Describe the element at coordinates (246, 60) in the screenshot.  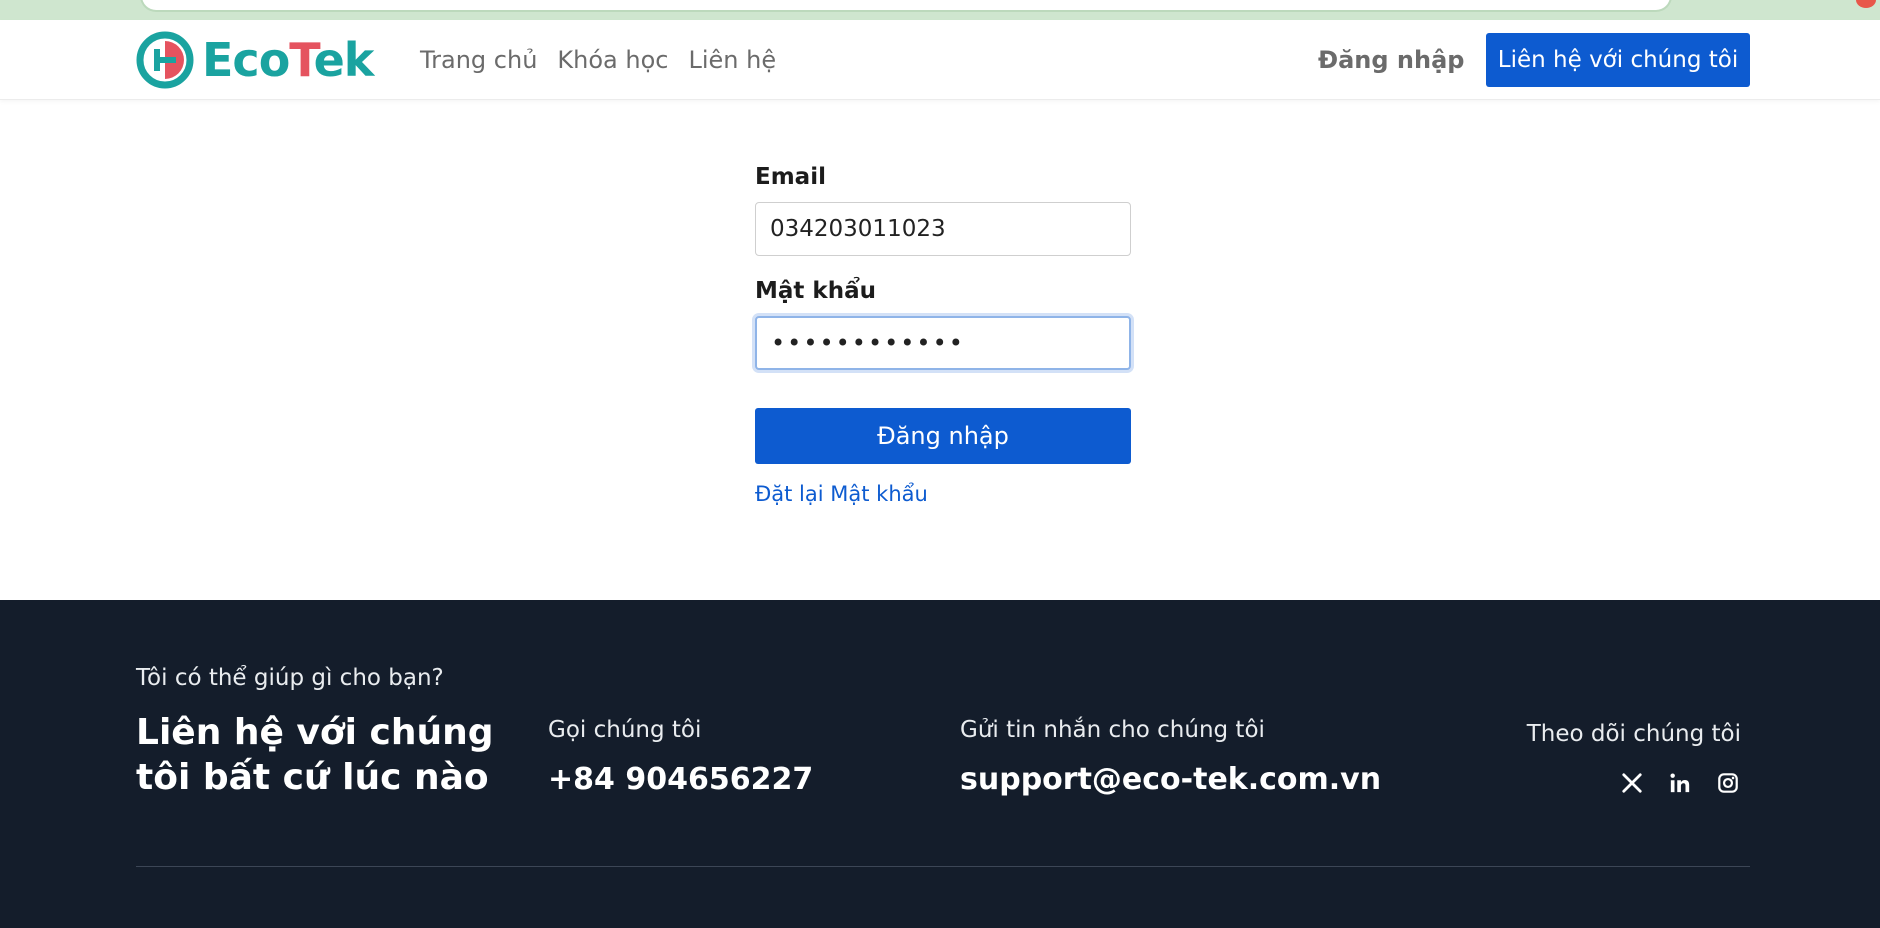
I see `logo-text-eco: Eco` at that location.